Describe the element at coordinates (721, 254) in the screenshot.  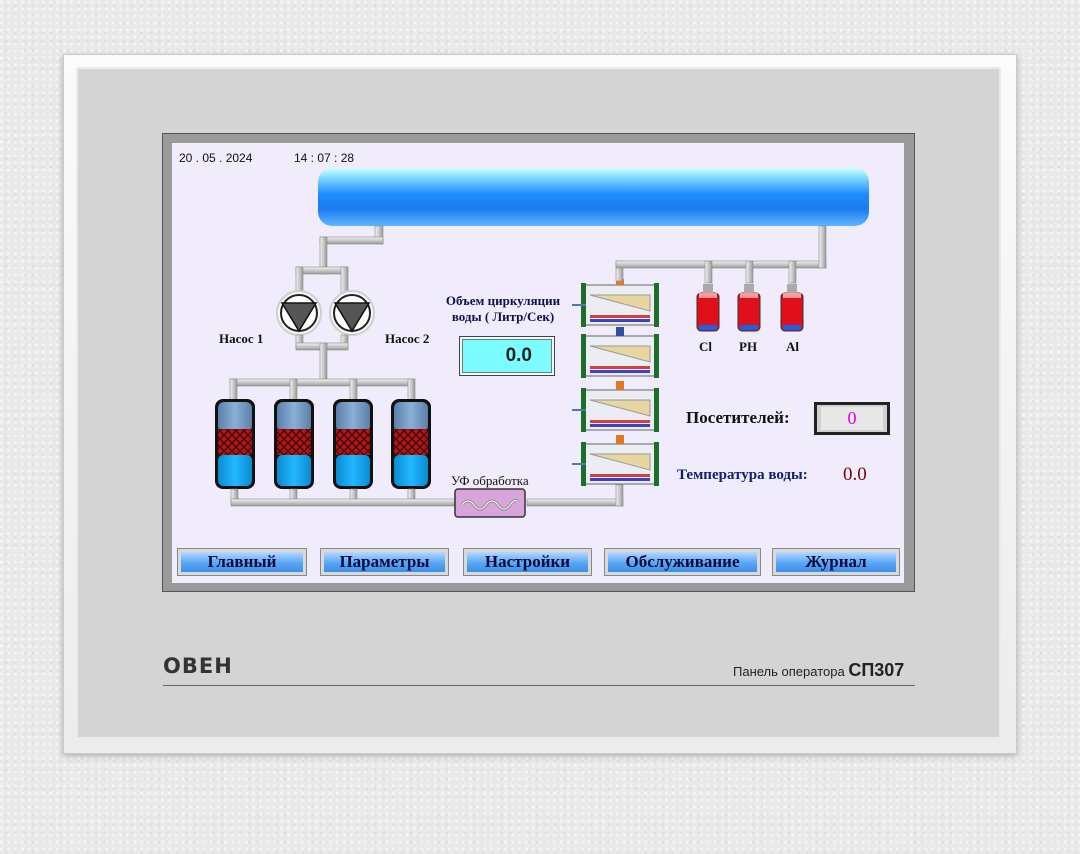
I see `pipe-return-to-reservoir` at that location.